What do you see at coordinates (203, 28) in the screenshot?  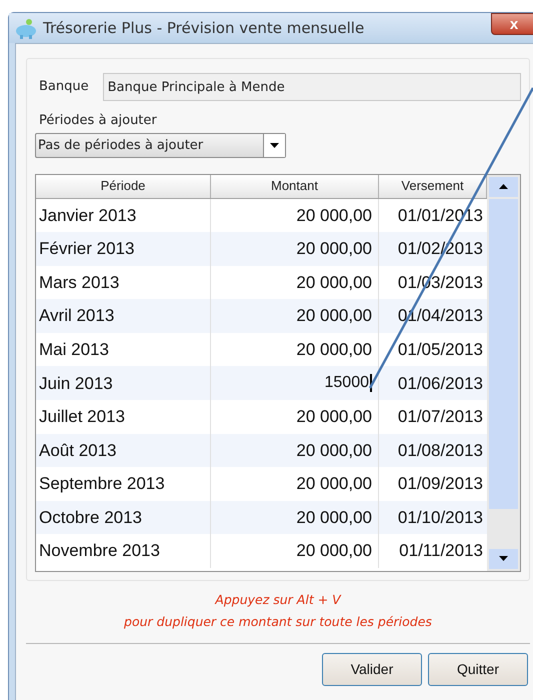 I see `window-title: Trésorerie Plus - Prévision vente mensuelle` at bounding box center [203, 28].